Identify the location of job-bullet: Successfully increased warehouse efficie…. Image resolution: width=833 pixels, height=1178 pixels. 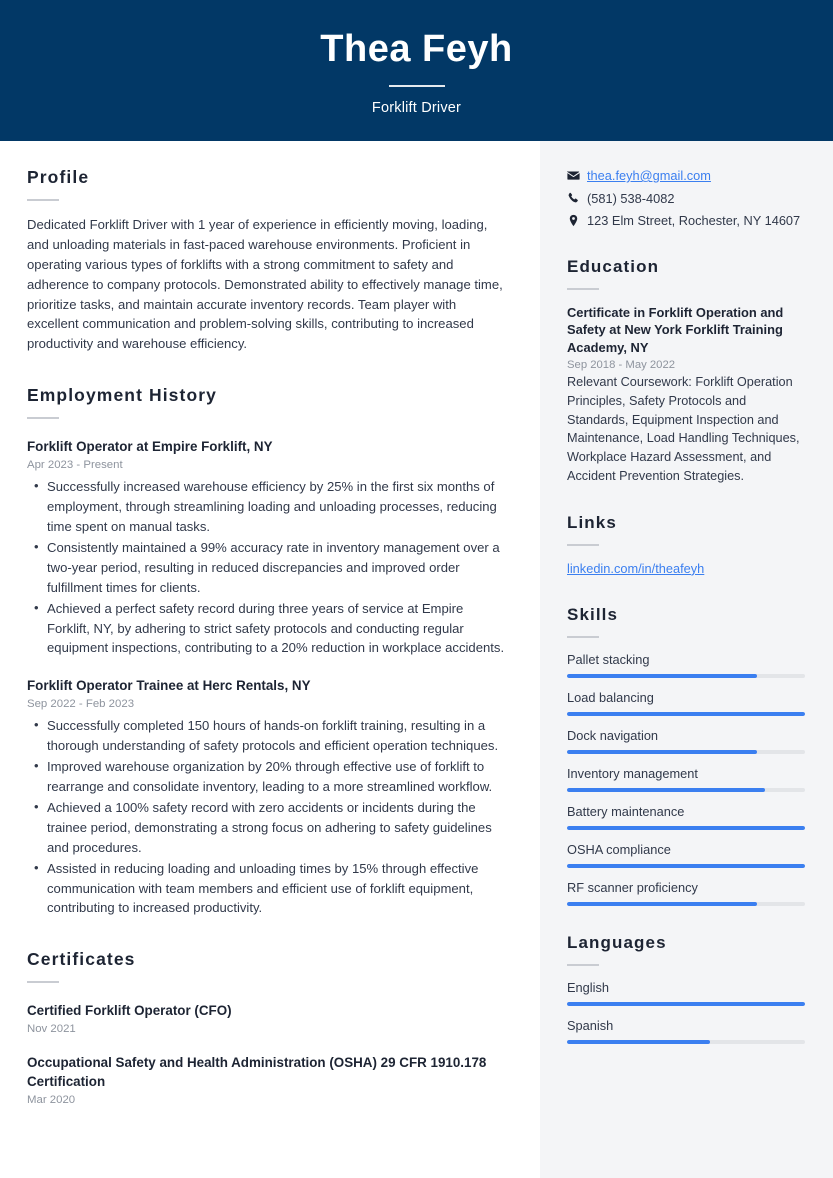
(266, 506).